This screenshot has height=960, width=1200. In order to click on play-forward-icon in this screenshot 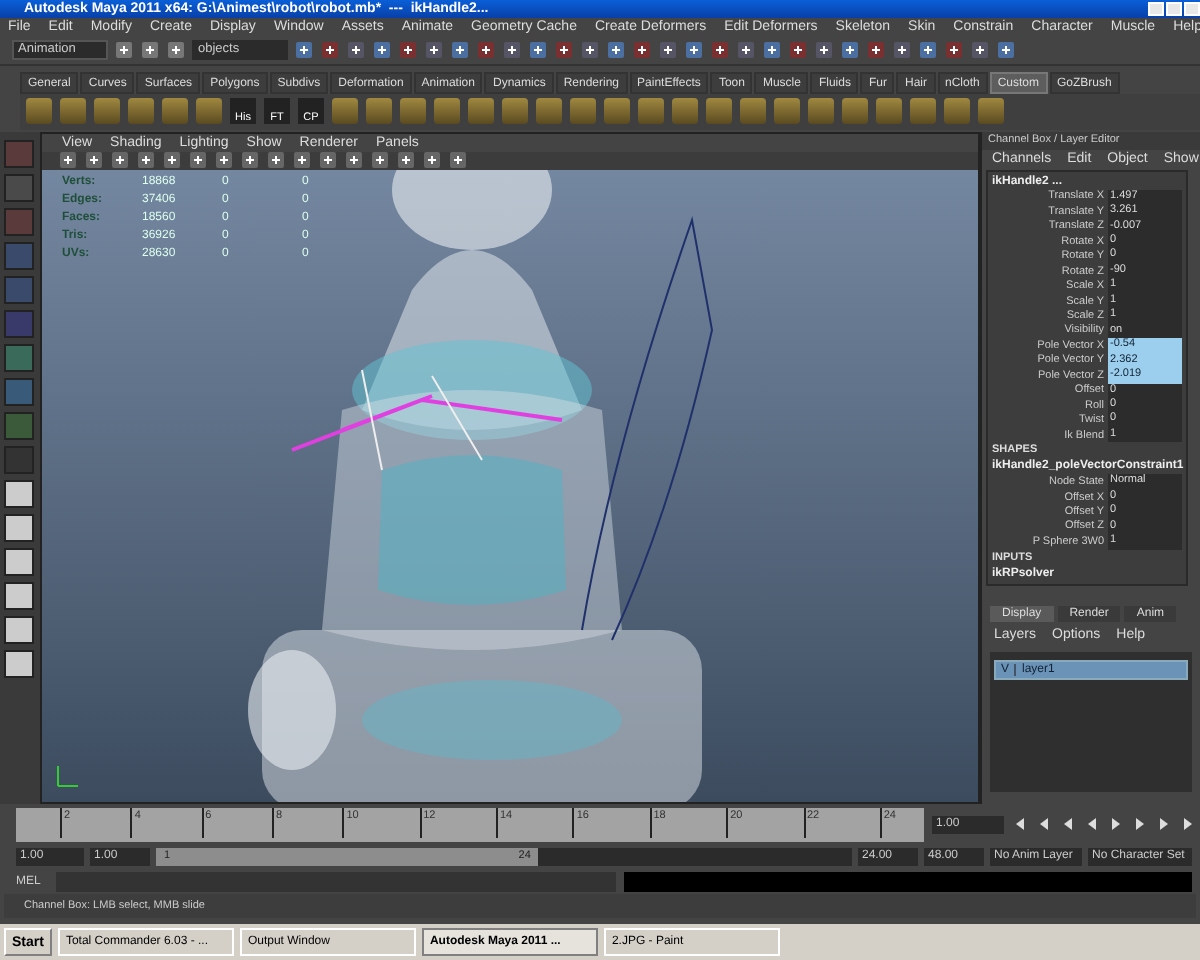, I will do `click(1116, 824)`.